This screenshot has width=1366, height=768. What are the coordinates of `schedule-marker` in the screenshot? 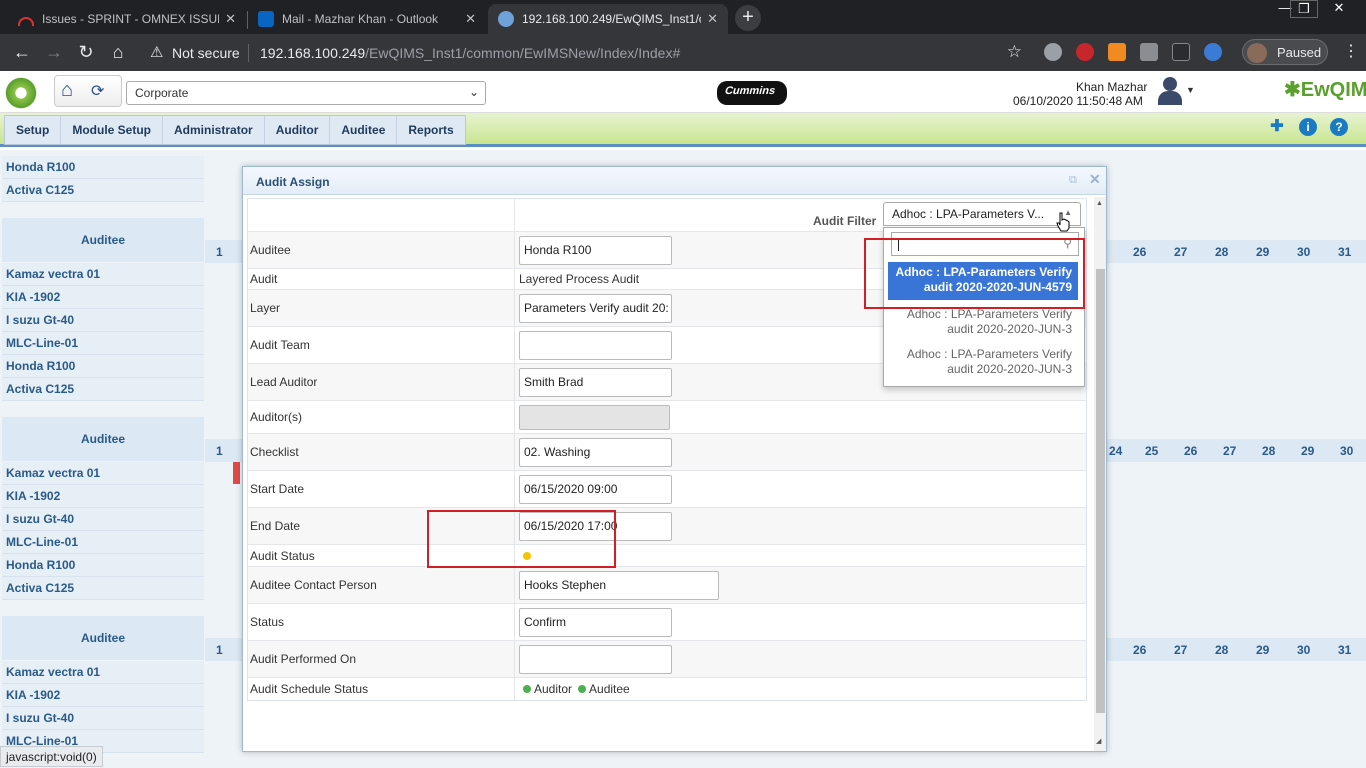 It's located at (236, 473).